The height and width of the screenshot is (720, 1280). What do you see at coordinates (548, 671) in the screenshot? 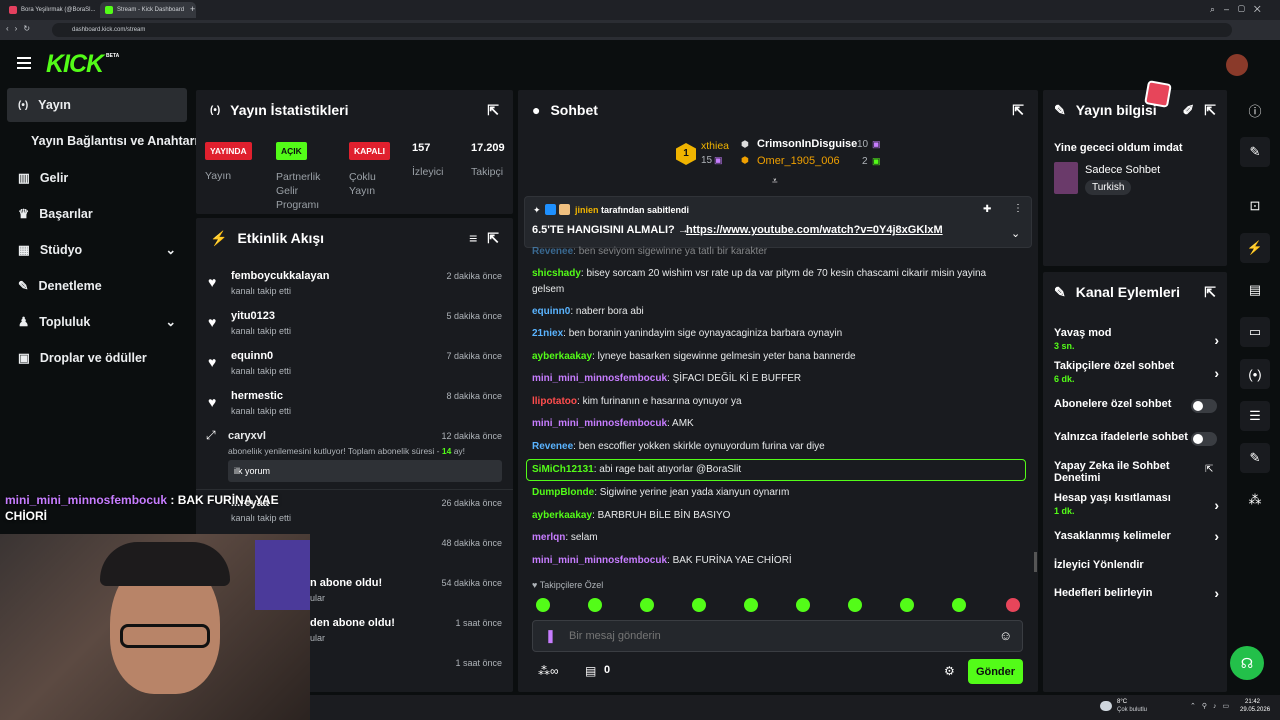
I see `users-icon: ⁂∞` at bounding box center [548, 671].